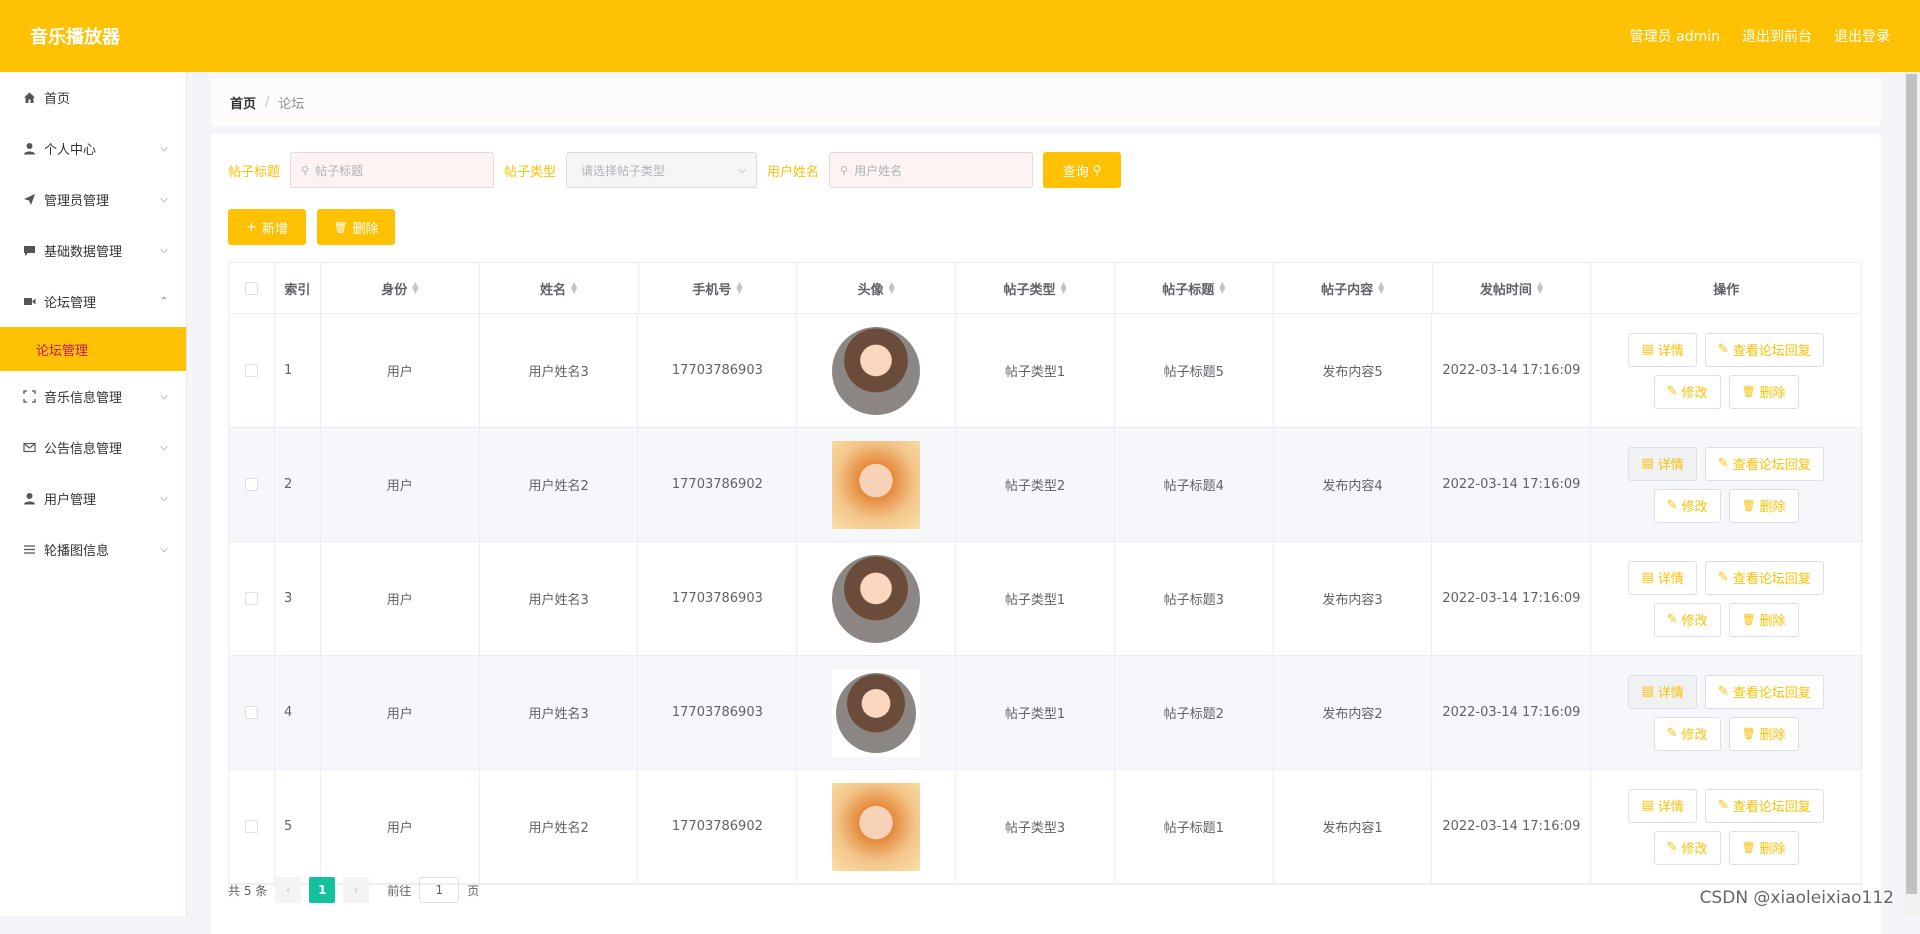 This screenshot has width=1920, height=934. I want to click on send-icon, so click(29, 200).